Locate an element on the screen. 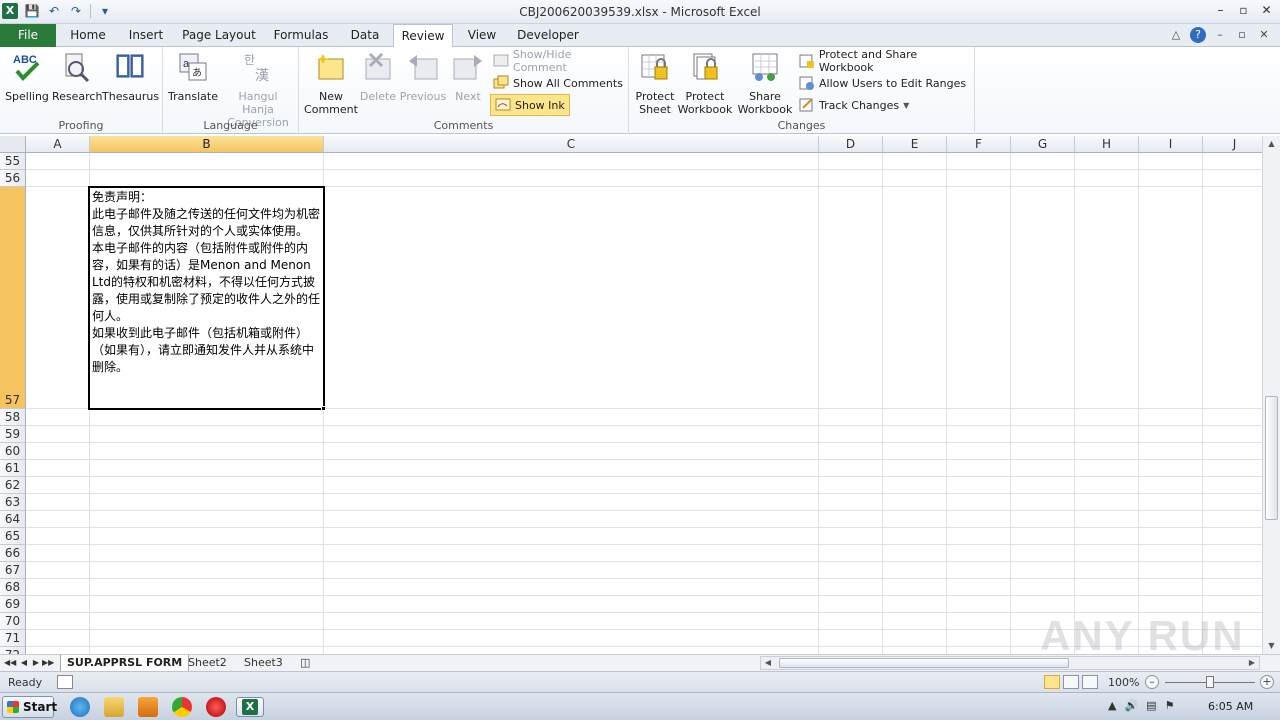 This screenshot has width=1280, height=720. action-center-flag-icon: ⚑ is located at coordinates (1170, 705).